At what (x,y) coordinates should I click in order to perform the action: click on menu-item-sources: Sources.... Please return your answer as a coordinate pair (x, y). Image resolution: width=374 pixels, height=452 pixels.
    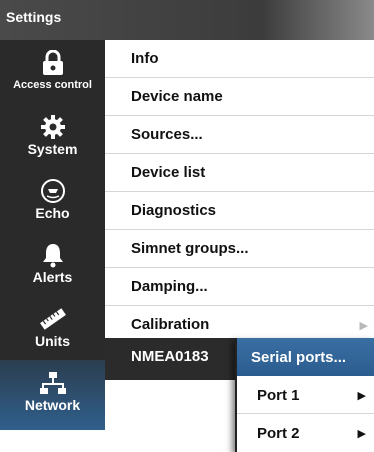
    Looking at the image, I should click on (239, 135).